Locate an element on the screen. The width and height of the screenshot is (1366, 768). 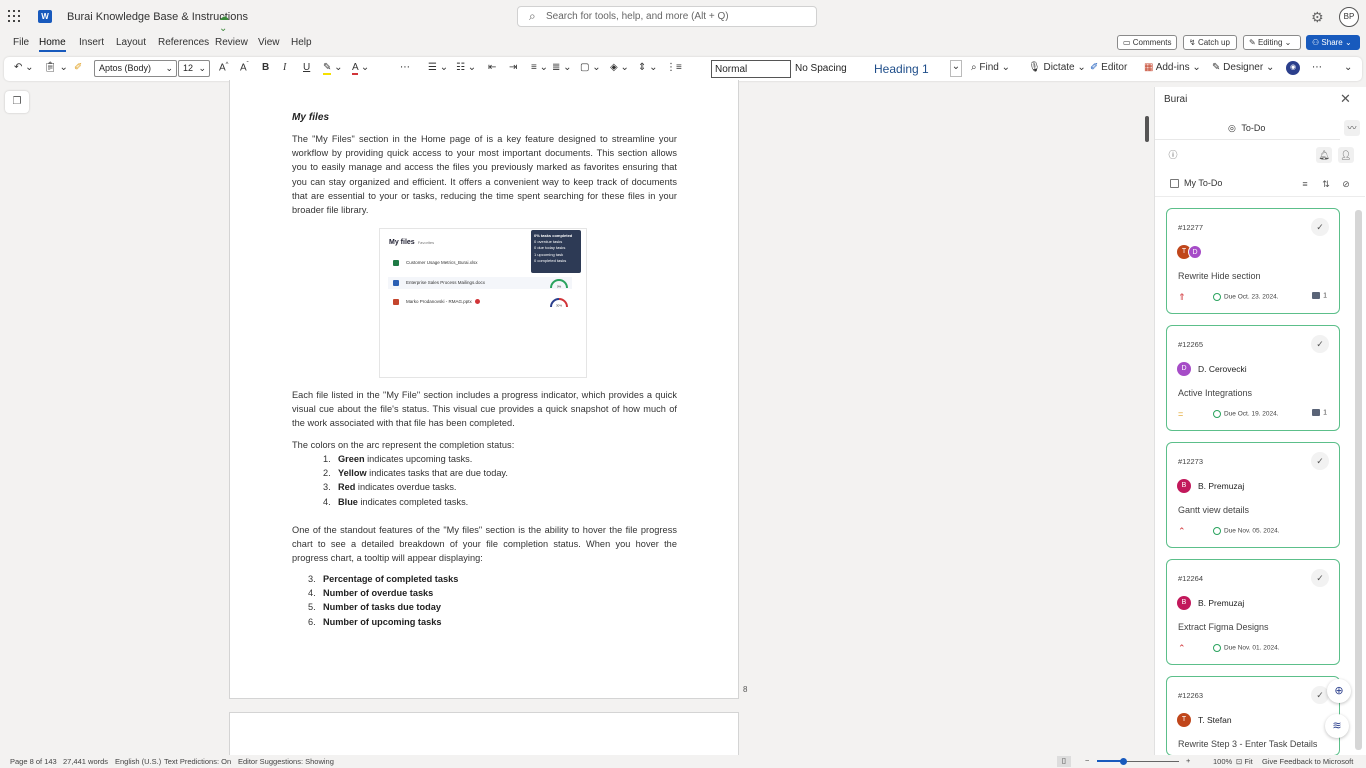
tab-references: References is located at coordinates (183, 42).